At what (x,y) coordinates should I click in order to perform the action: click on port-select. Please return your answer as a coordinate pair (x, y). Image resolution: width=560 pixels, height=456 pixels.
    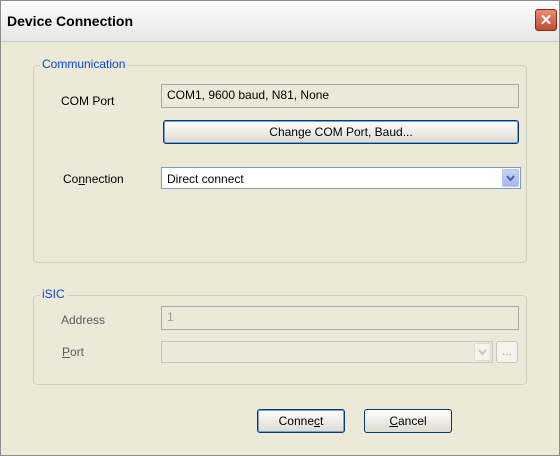
    Looking at the image, I should click on (327, 352).